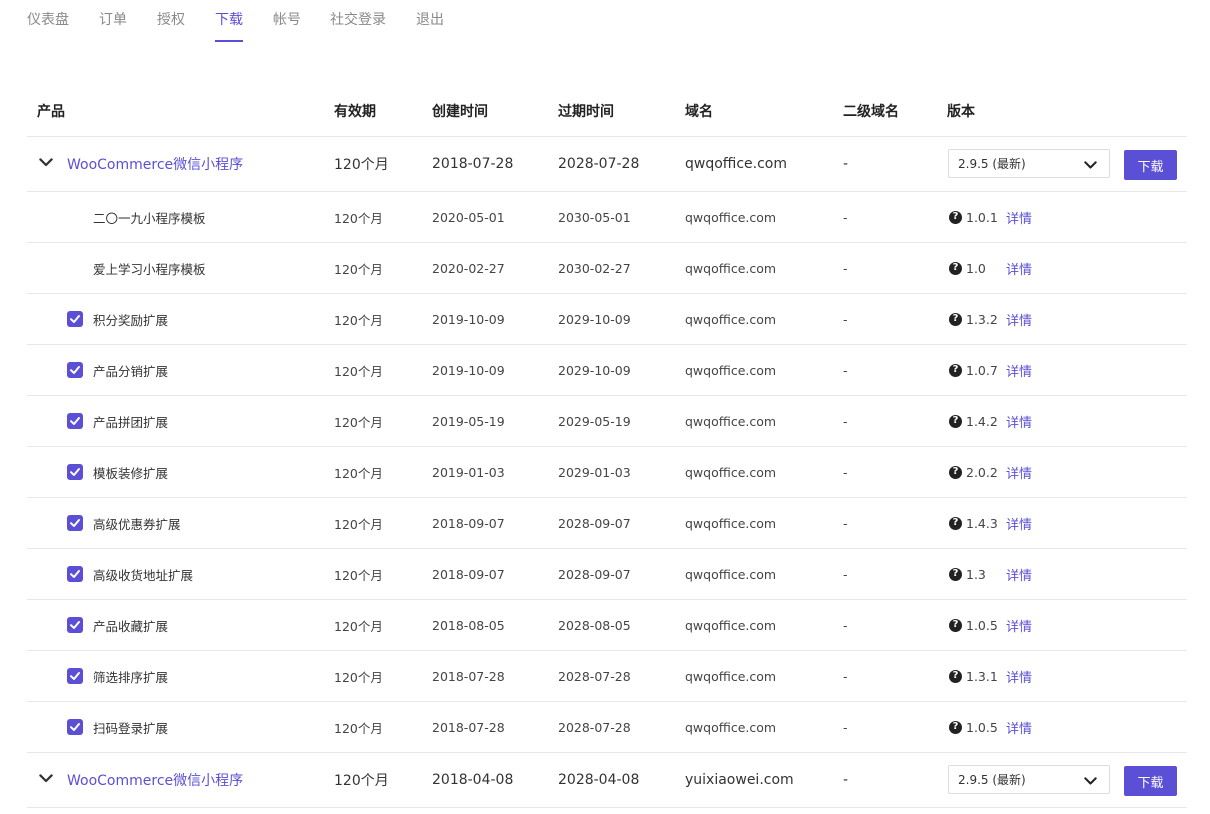  I want to click on expires-cell: 2028-08-05, so click(594, 625).